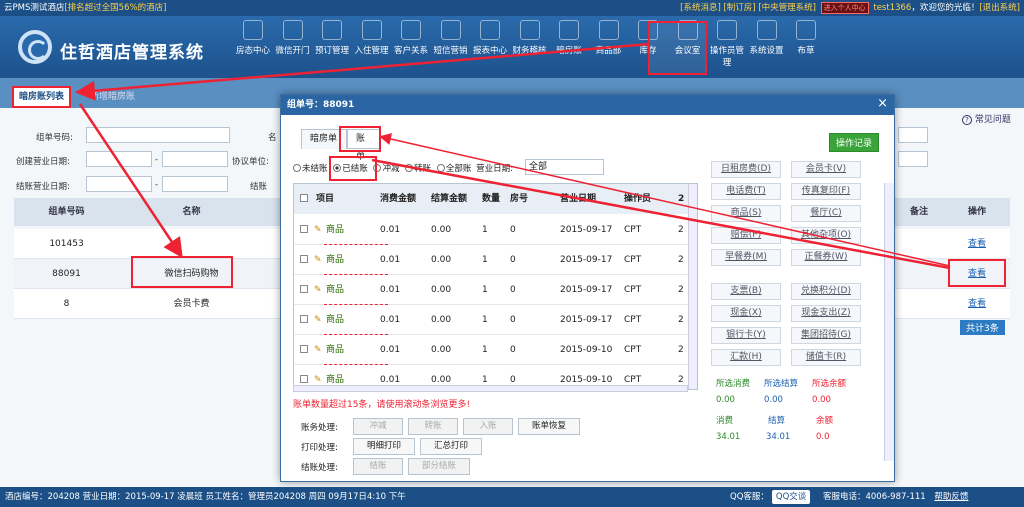 This screenshot has width=1024, height=507. What do you see at coordinates (304, 198) in the screenshot?
I see `select-all-checkbox` at bounding box center [304, 198].